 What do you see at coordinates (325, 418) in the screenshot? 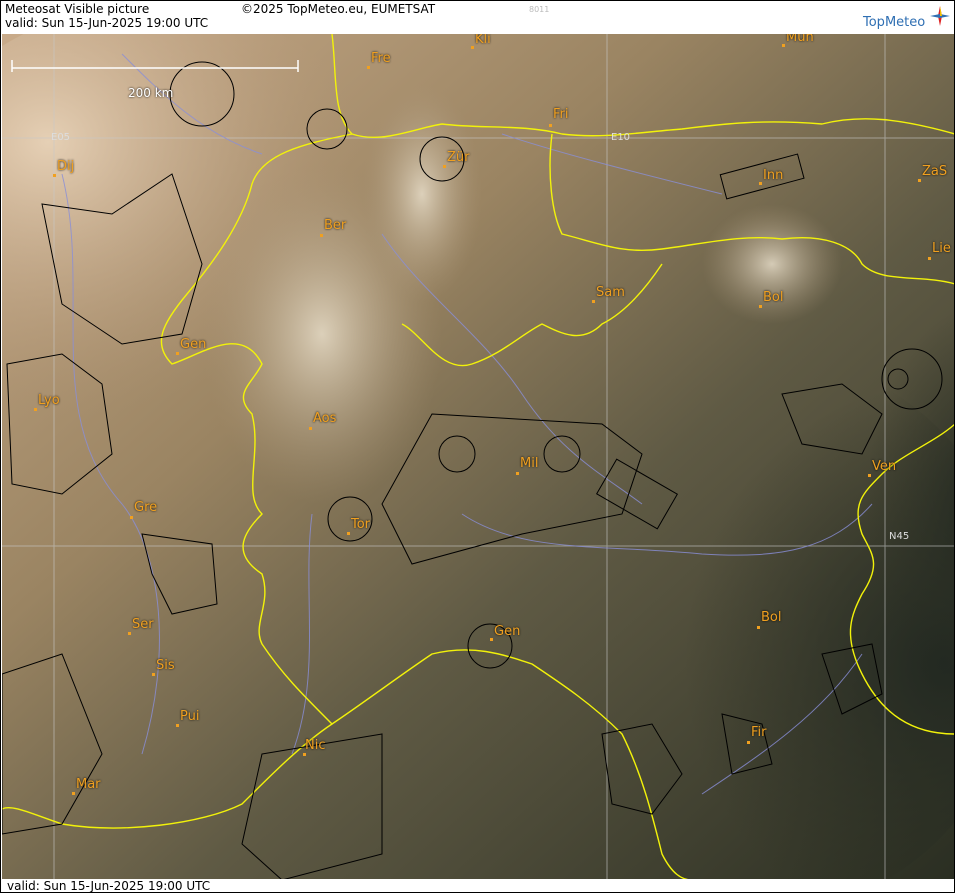
I see `city-label: Aos` at bounding box center [325, 418].